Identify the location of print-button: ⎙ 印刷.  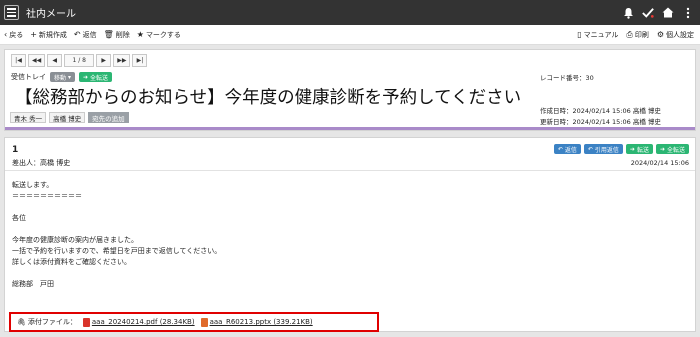
(637, 35).